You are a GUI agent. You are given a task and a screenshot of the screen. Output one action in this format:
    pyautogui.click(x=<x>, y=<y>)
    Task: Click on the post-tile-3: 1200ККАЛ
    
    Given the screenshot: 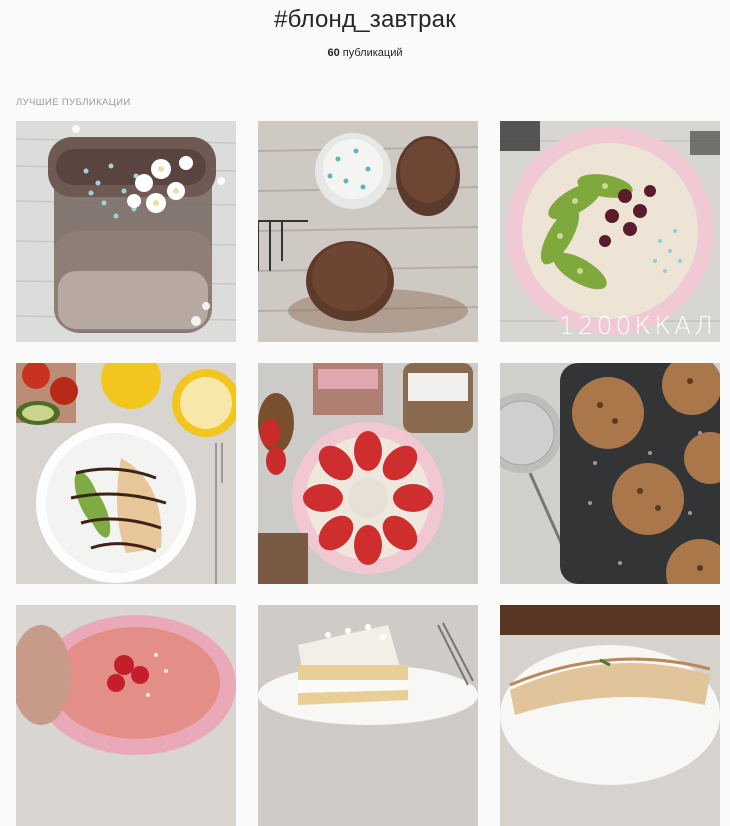 What is the action you would take?
    pyautogui.click(x=610, y=231)
    